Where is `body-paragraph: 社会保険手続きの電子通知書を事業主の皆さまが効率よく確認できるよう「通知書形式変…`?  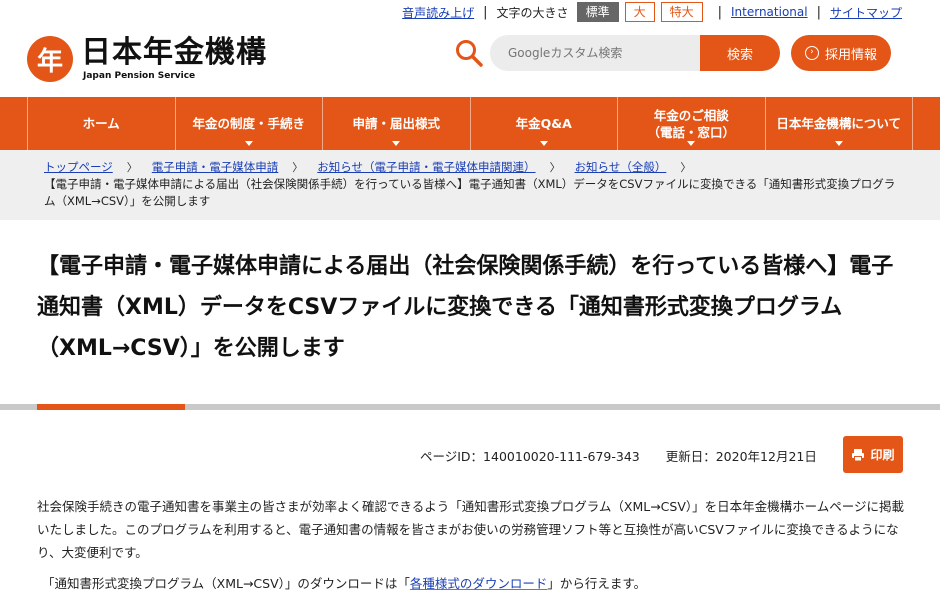 body-paragraph: 社会保険手続きの電子通知書を事業主の皆さまが効率よく確認できるよう「通知書形式変… is located at coordinates (471, 529).